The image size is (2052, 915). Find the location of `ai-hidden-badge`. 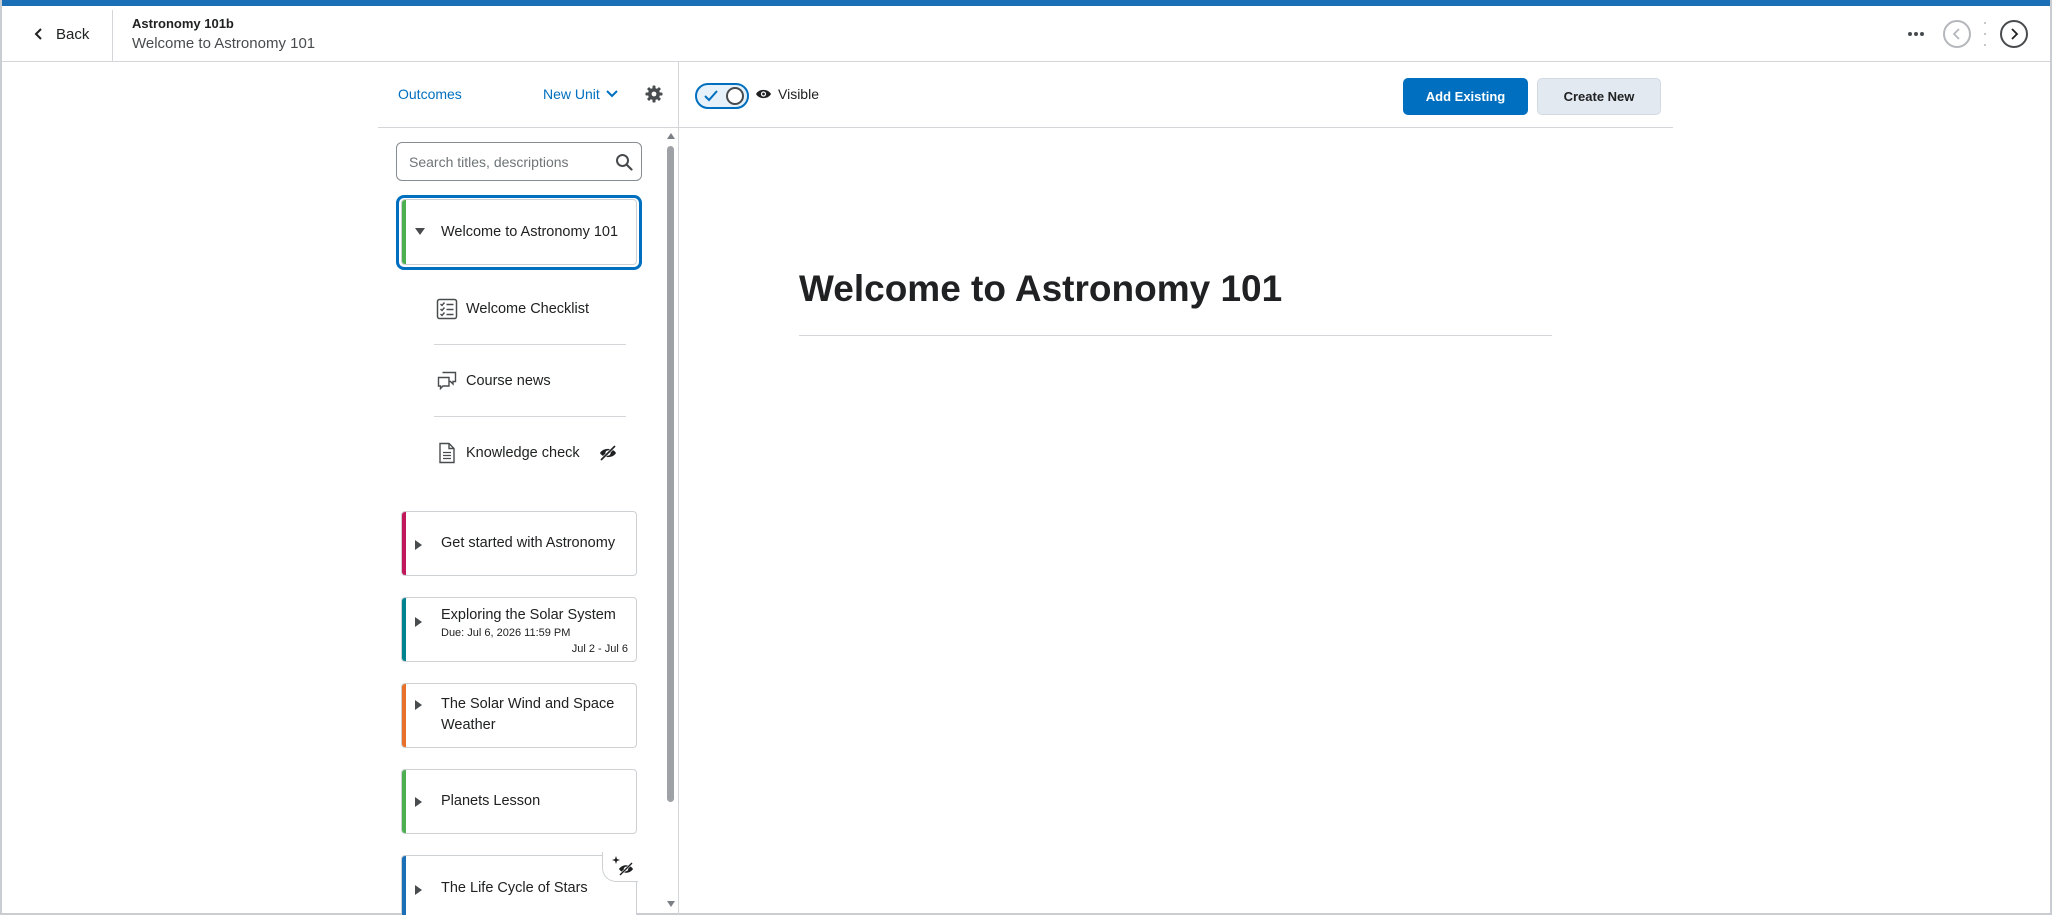

ai-hidden-badge is located at coordinates (620, 867).